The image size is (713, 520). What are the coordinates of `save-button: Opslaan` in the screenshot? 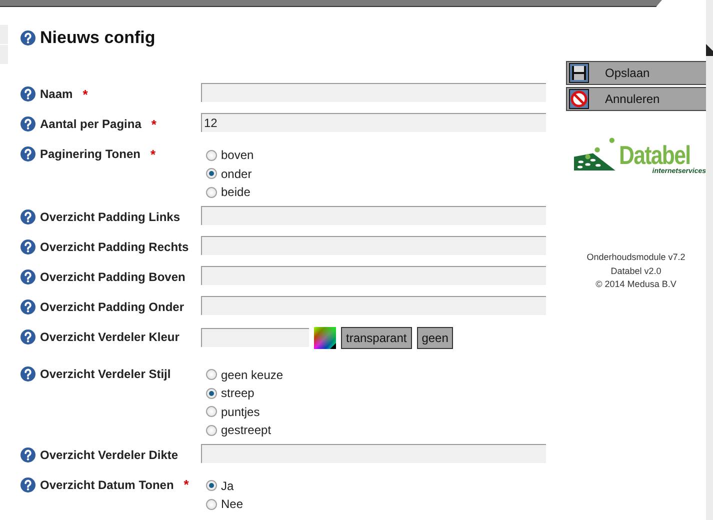 It's located at (636, 73).